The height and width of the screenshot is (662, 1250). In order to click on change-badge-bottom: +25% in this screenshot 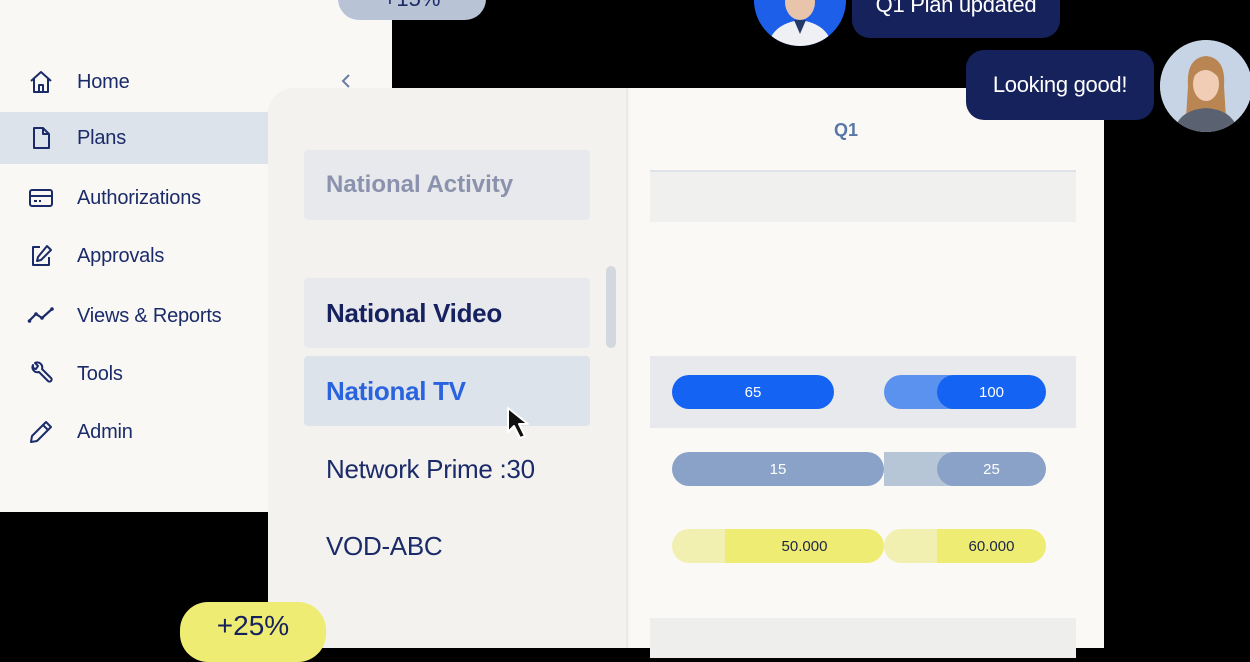, I will do `click(253, 632)`.